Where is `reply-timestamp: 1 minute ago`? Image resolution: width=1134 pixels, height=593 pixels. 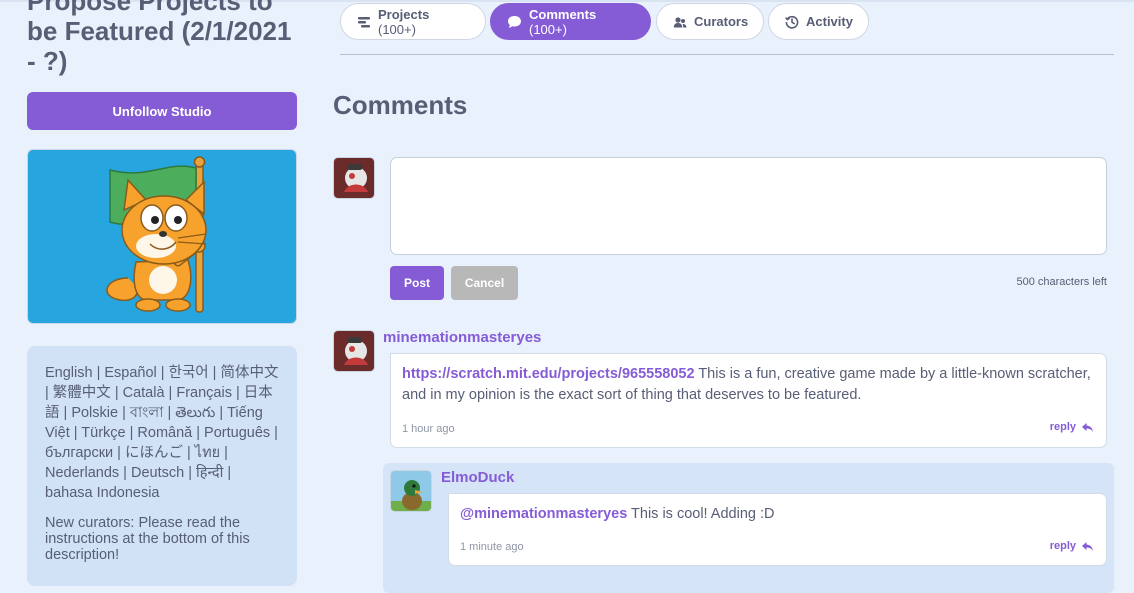 reply-timestamp: 1 minute ago is located at coordinates (492, 547).